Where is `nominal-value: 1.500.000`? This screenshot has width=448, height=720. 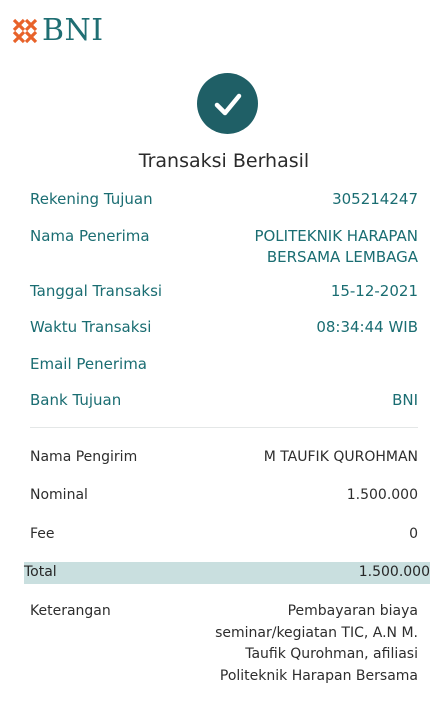
nominal-value: 1.500.000 is located at coordinates (382, 495).